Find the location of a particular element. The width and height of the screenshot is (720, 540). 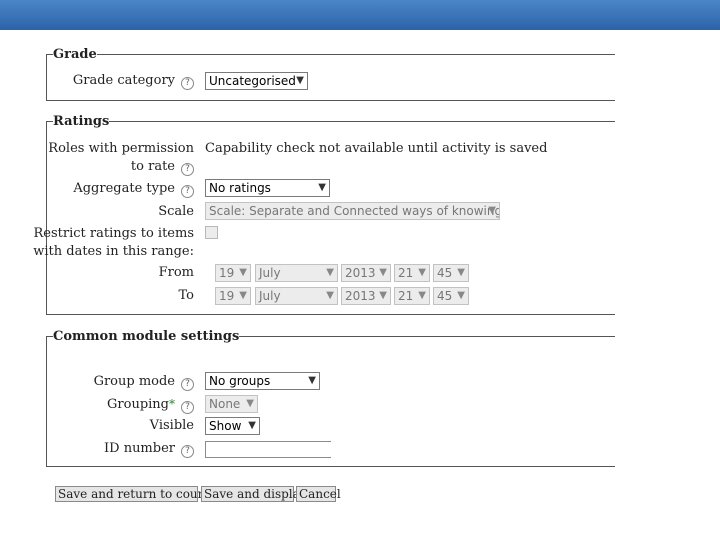

required-mark: * is located at coordinates (172, 404).